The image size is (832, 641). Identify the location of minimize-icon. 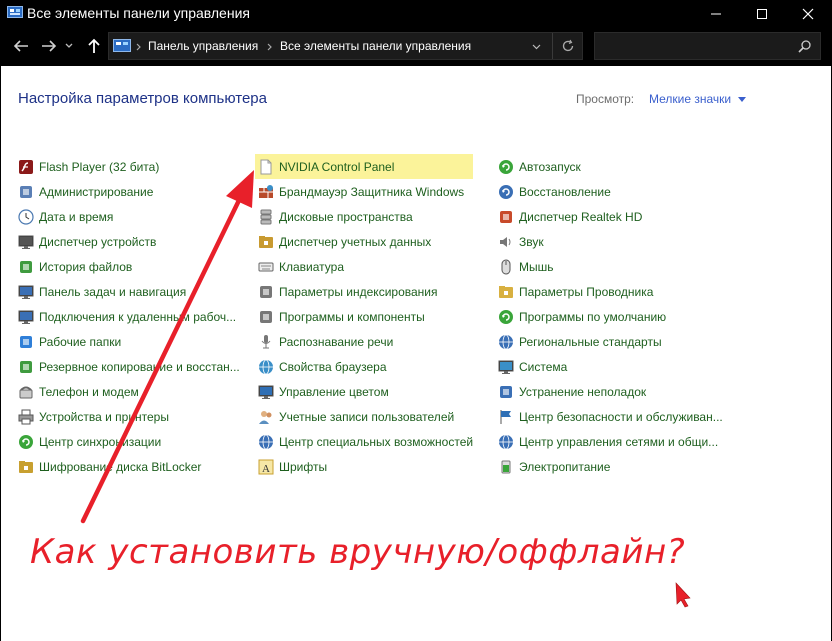
(716, 13).